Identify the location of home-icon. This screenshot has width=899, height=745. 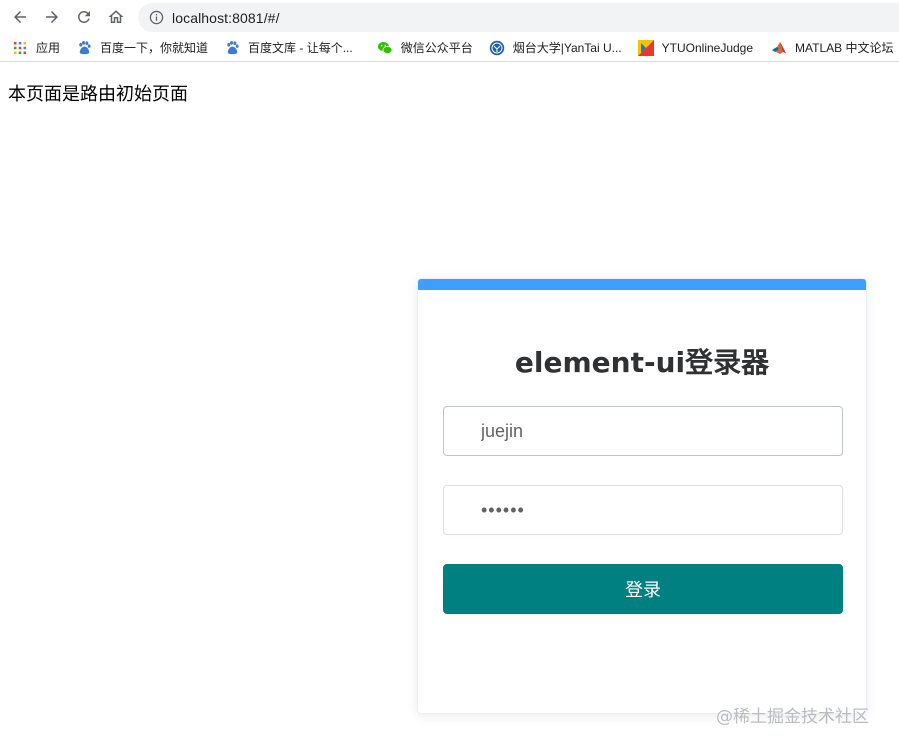
(116, 16).